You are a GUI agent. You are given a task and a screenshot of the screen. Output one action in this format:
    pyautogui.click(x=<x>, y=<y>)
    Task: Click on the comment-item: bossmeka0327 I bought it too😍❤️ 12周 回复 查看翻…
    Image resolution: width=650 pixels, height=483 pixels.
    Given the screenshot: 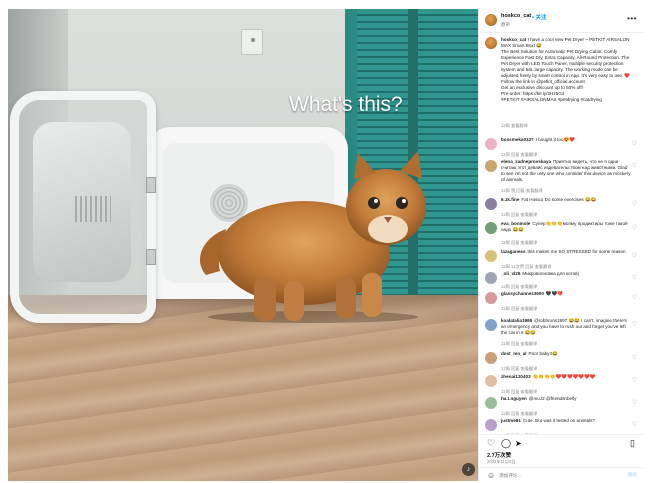 What is the action you would take?
    pyautogui.click(x=563, y=148)
    